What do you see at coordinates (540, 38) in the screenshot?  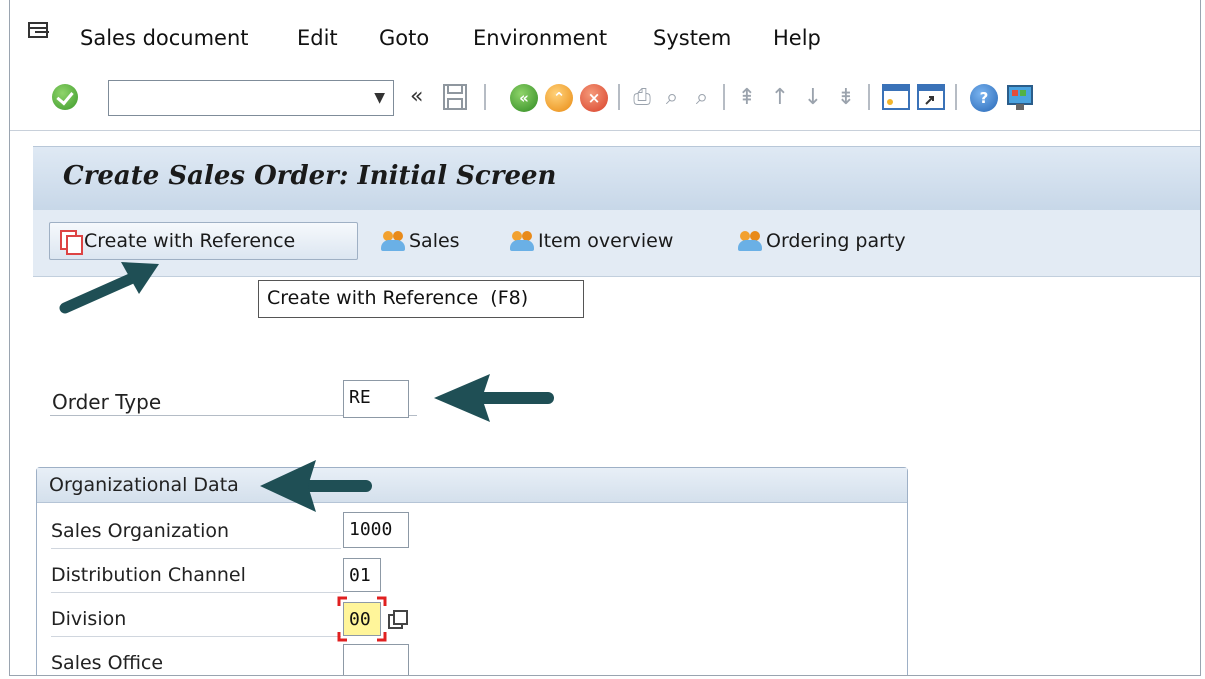 I see `menu-environment: Environment` at bounding box center [540, 38].